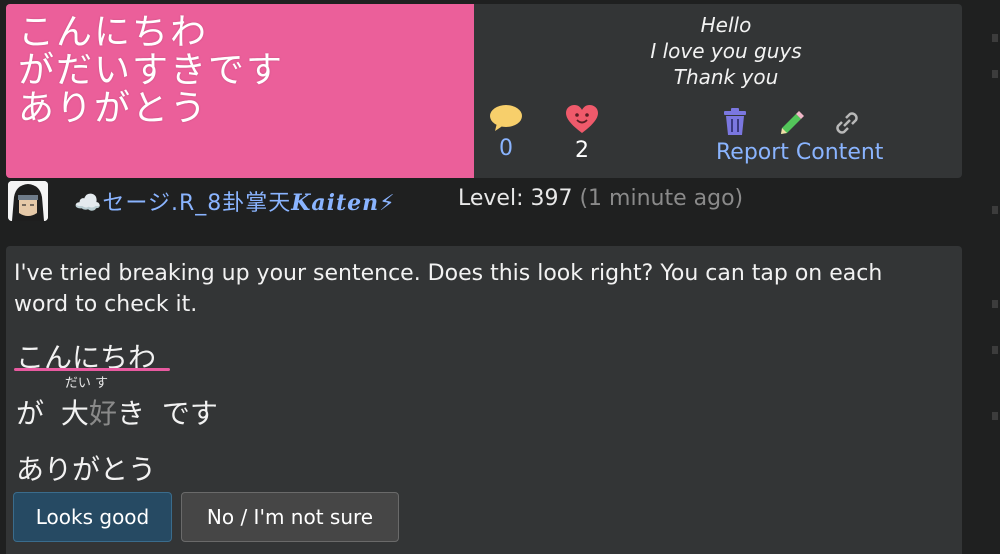  Describe the element at coordinates (506, 132) in the screenshot. I see `comment-button: 0` at that location.